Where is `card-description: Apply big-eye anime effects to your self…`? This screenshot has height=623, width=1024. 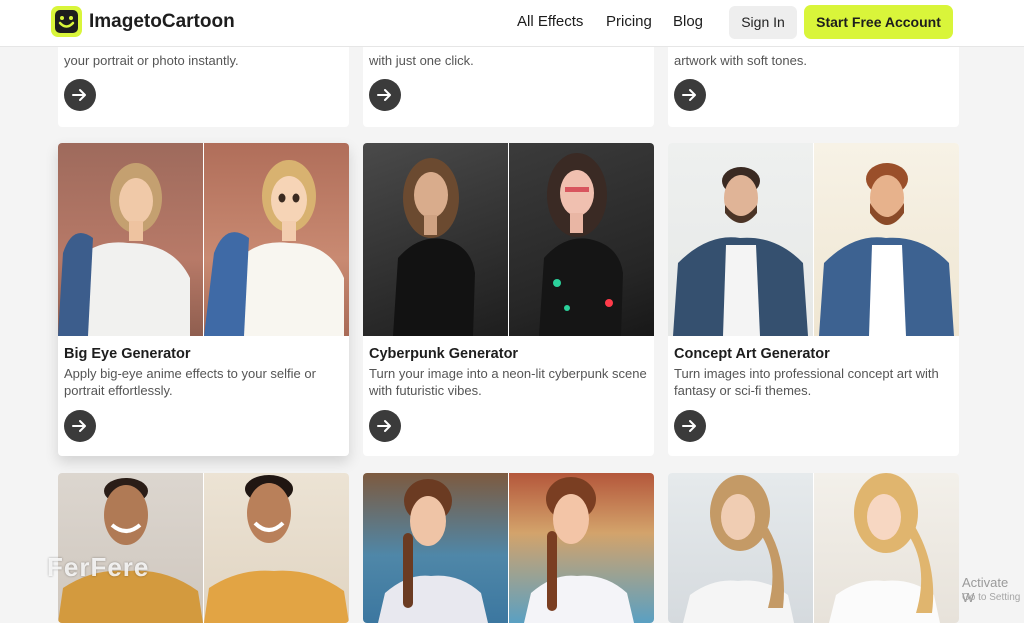
card-description: Apply big-eye anime effects to your self… is located at coordinates (190, 382).